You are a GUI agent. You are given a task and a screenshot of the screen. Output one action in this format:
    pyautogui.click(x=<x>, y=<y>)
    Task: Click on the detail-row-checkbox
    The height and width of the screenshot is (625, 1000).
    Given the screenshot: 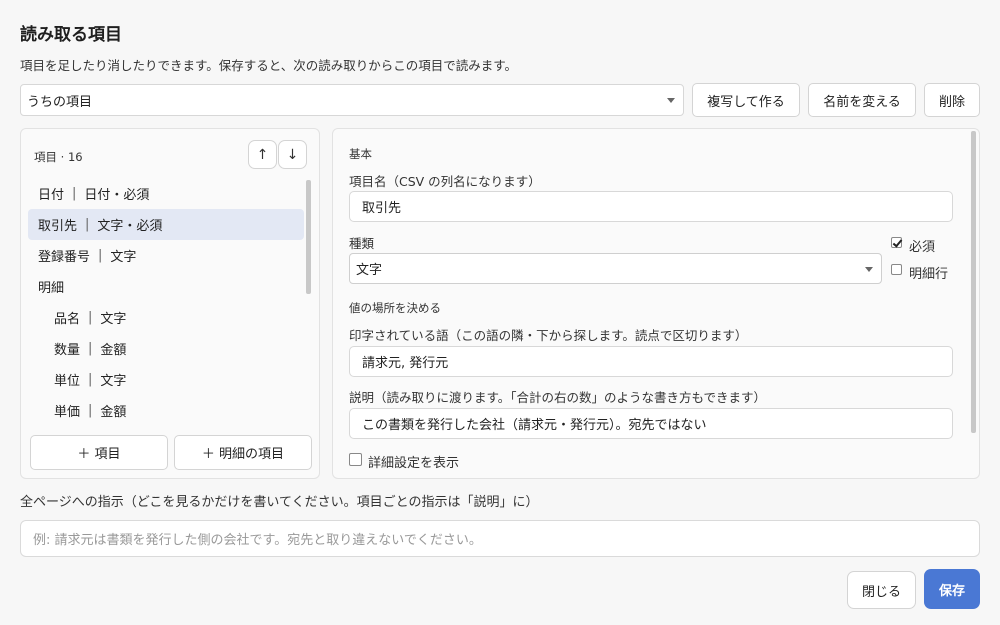 What is the action you would take?
    pyautogui.click(x=896, y=269)
    